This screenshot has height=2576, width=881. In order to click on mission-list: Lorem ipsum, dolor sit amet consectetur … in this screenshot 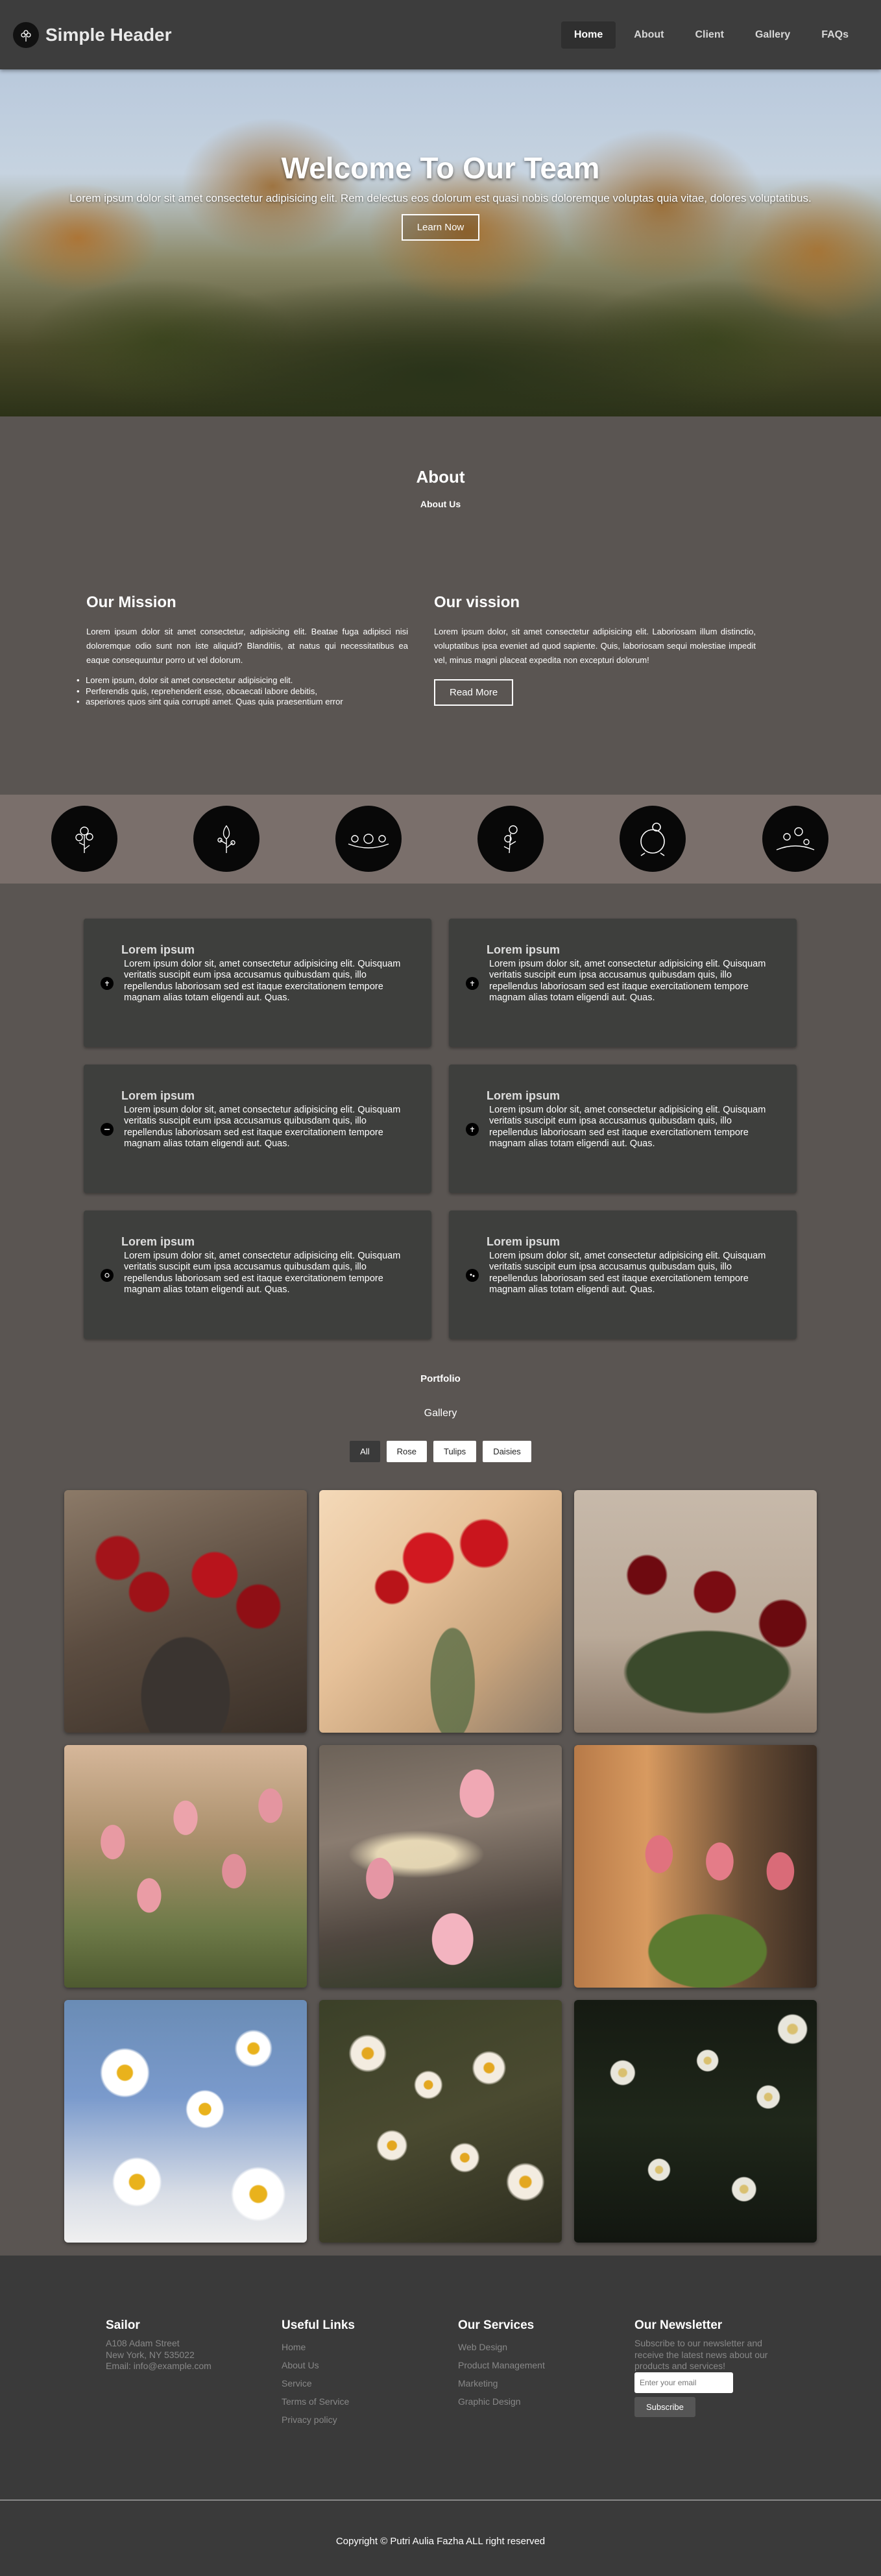, I will do `click(242, 691)`.